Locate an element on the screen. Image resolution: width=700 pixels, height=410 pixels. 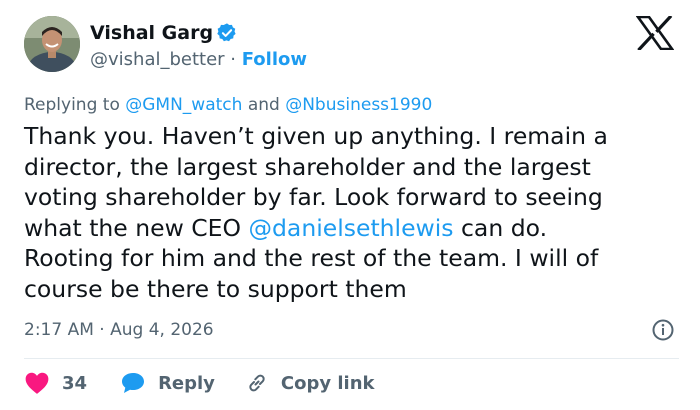
copy-link-button: Copy link is located at coordinates (310, 383).